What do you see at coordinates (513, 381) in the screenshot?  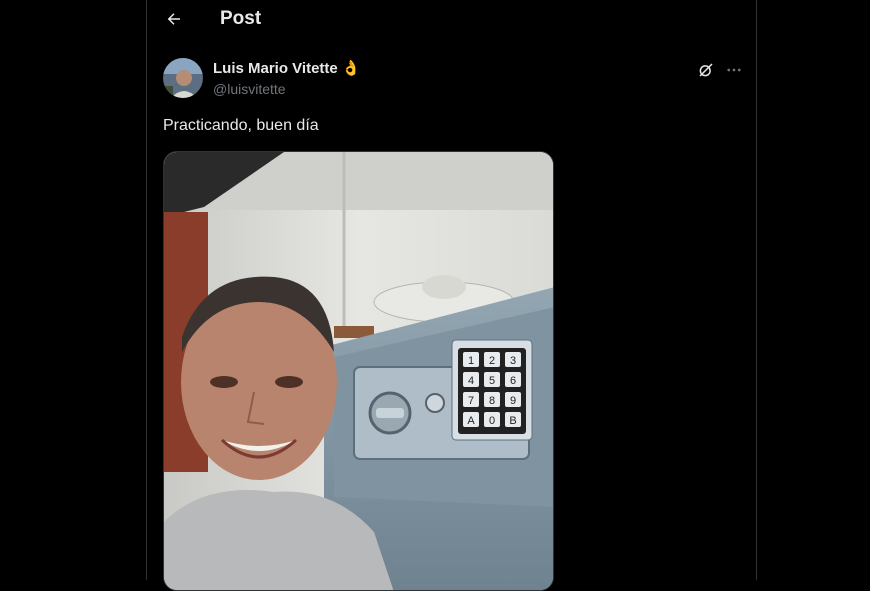 I see `keypad-key-label: 6` at bounding box center [513, 381].